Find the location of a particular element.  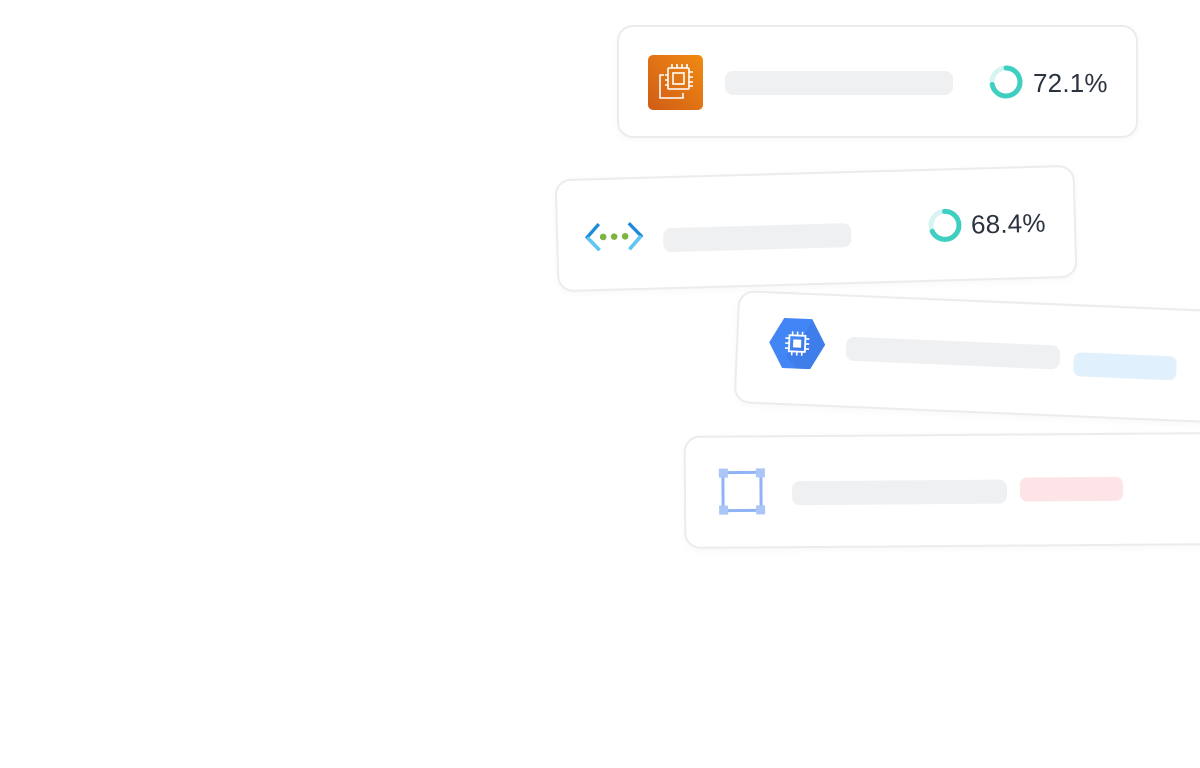

resource-card-network: 68.4% is located at coordinates (816, 228).